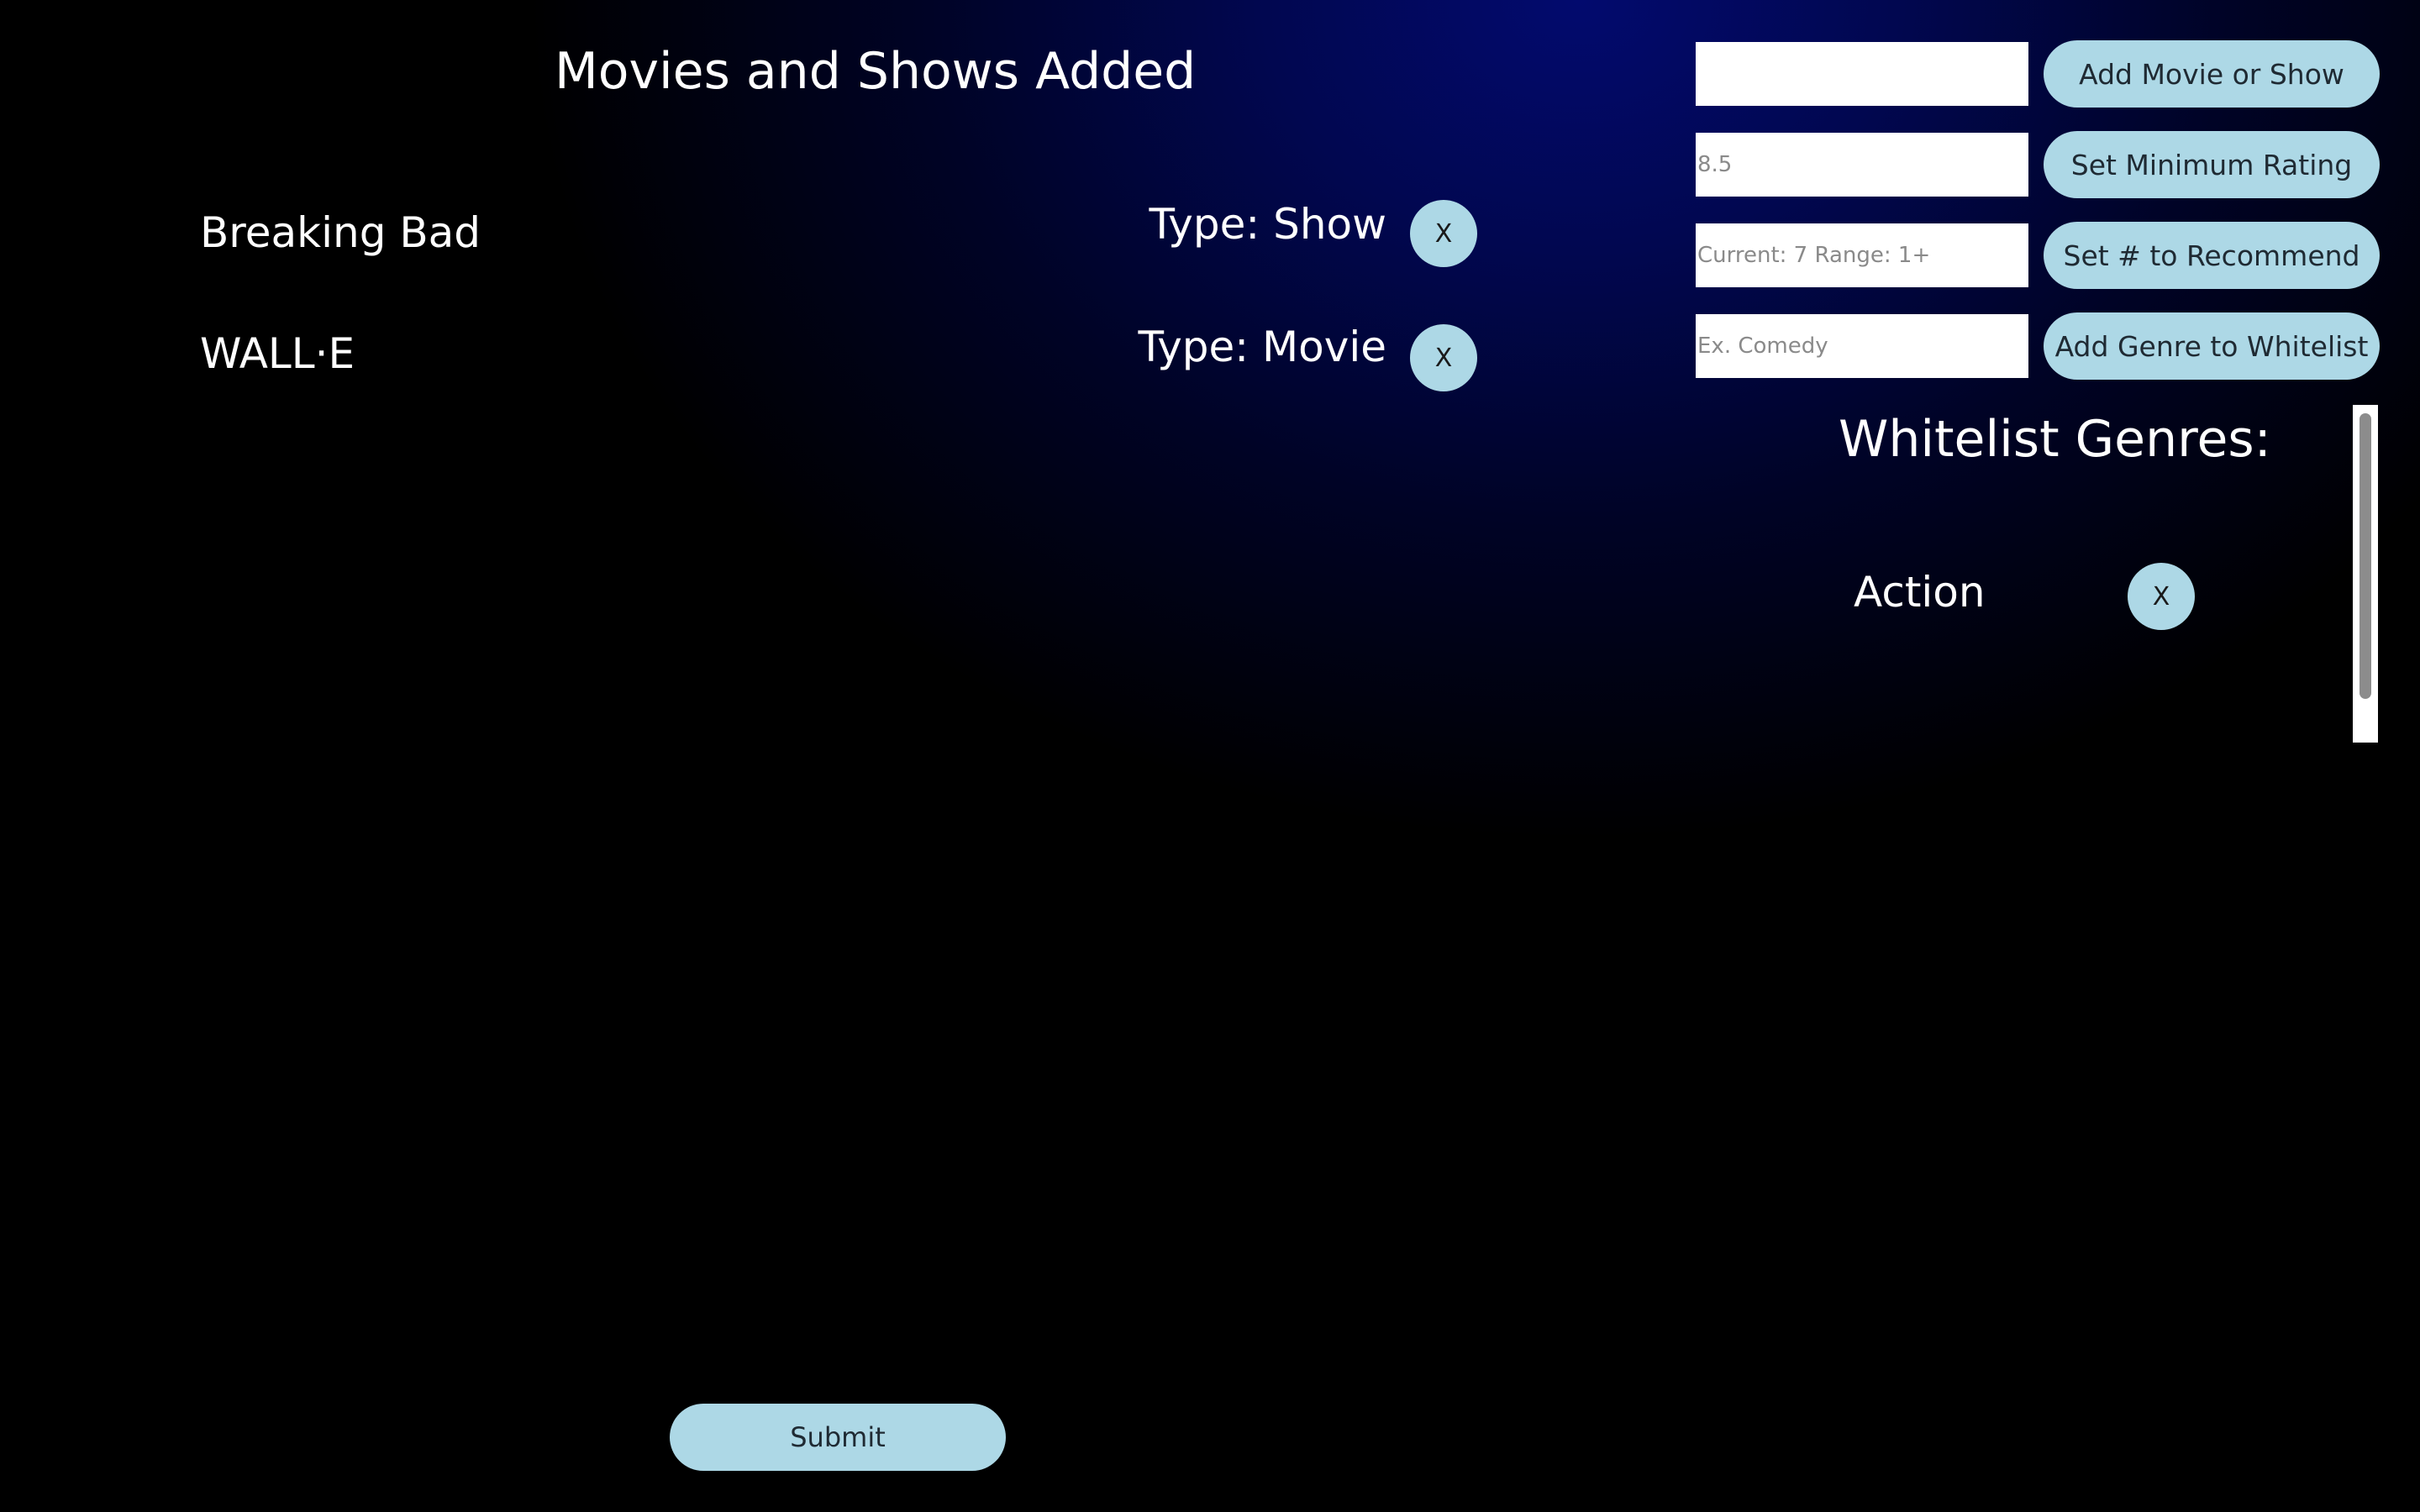  What do you see at coordinates (2212, 164) in the screenshot?
I see `set-minimum-rating-button: Set Minimum Rating` at bounding box center [2212, 164].